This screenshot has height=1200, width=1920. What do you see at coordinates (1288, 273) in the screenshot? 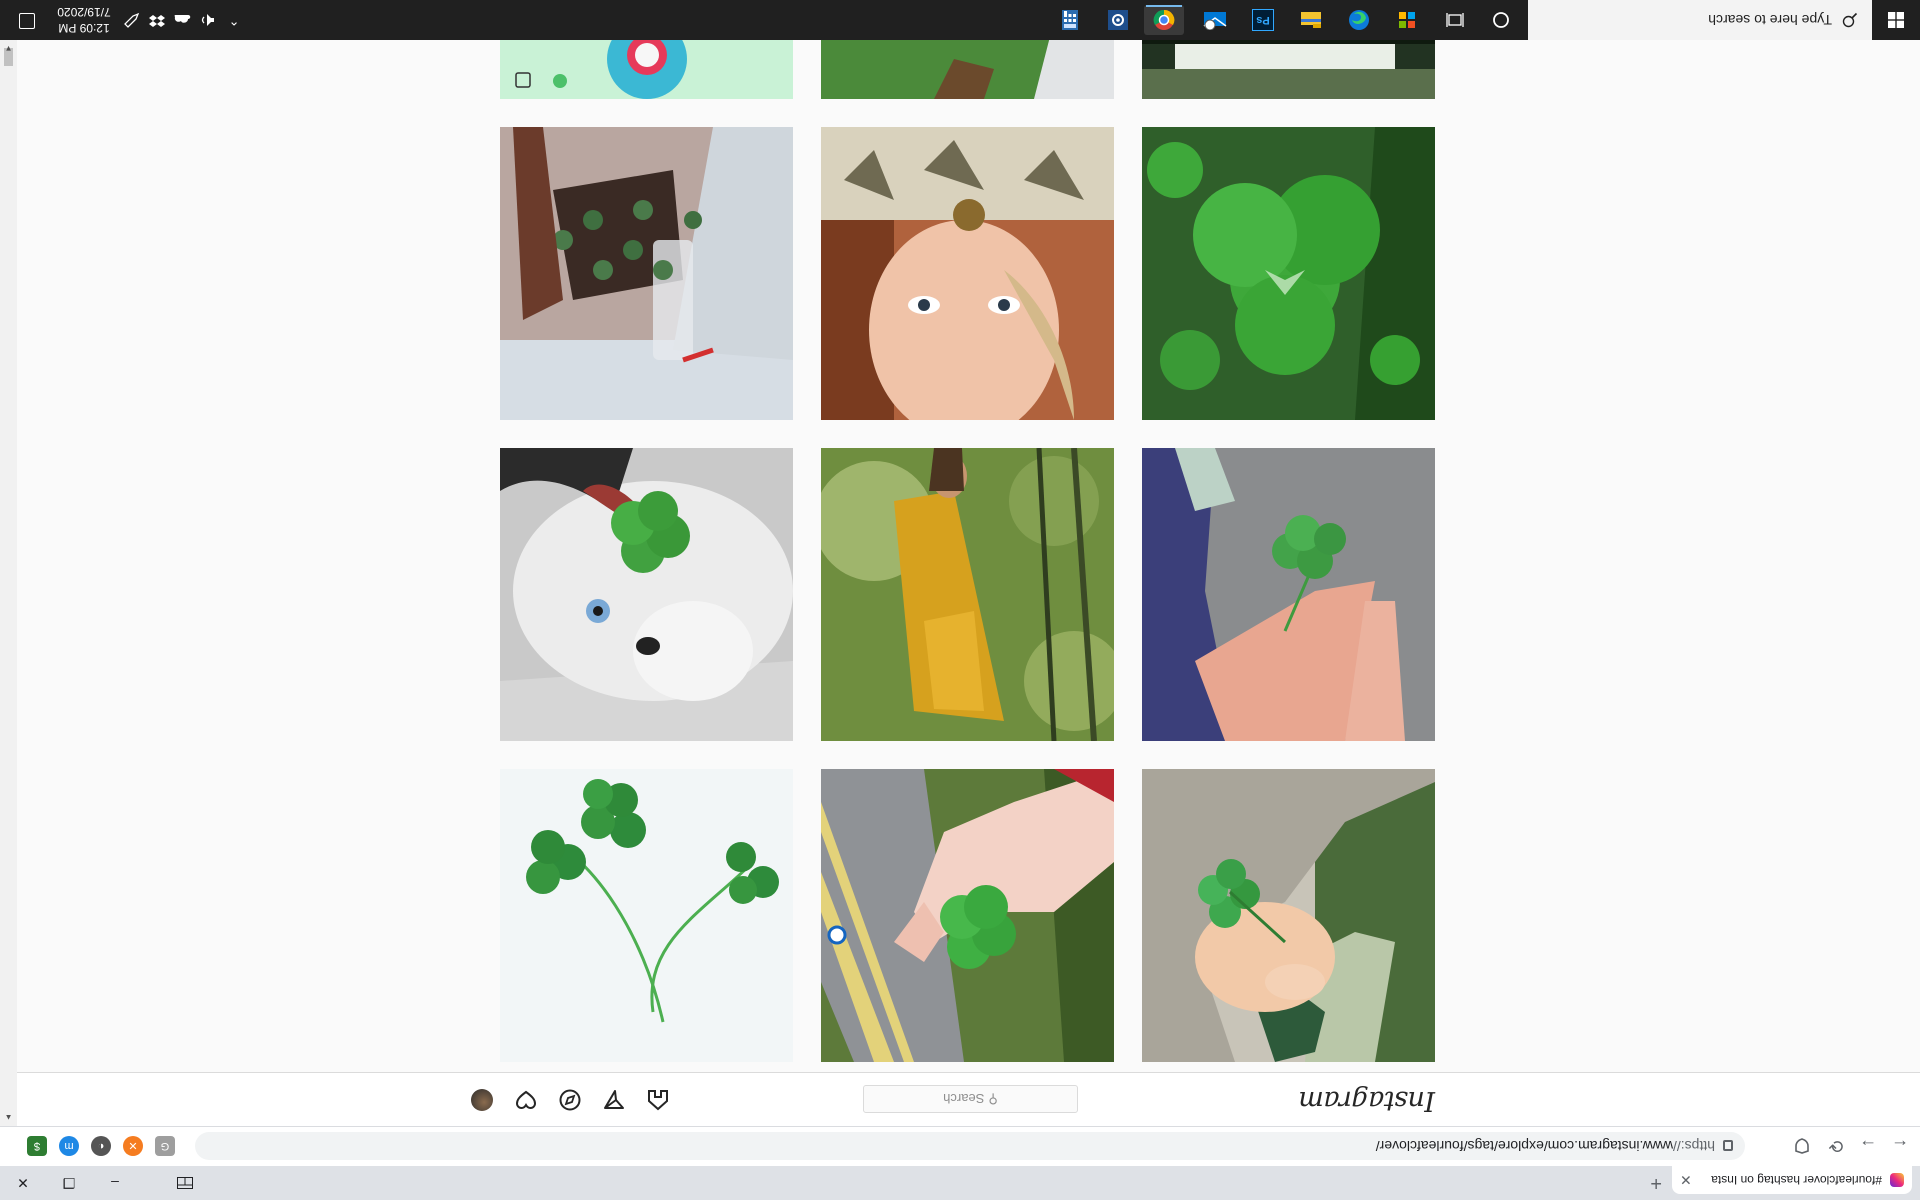
I see `tile-clover-leaves` at bounding box center [1288, 273].